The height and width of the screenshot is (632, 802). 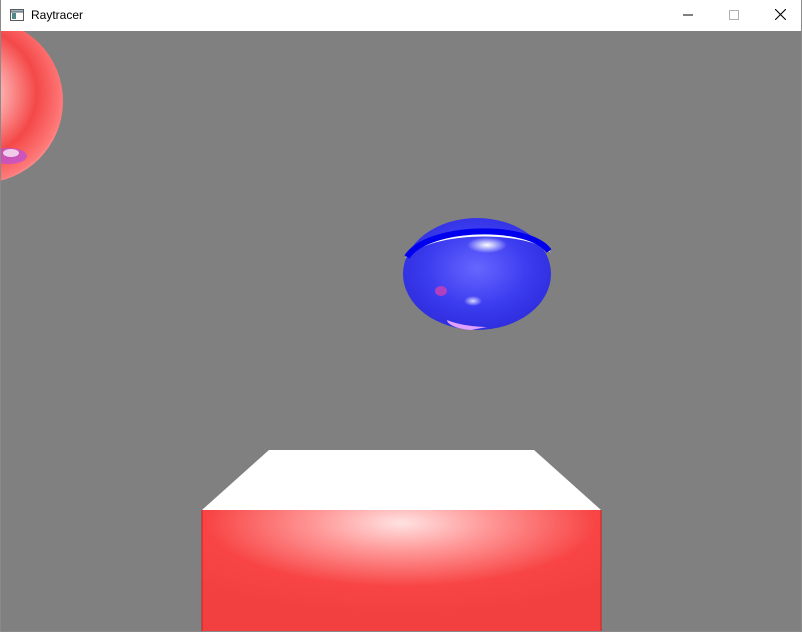 What do you see at coordinates (401, 540) in the screenshot?
I see `red-box` at bounding box center [401, 540].